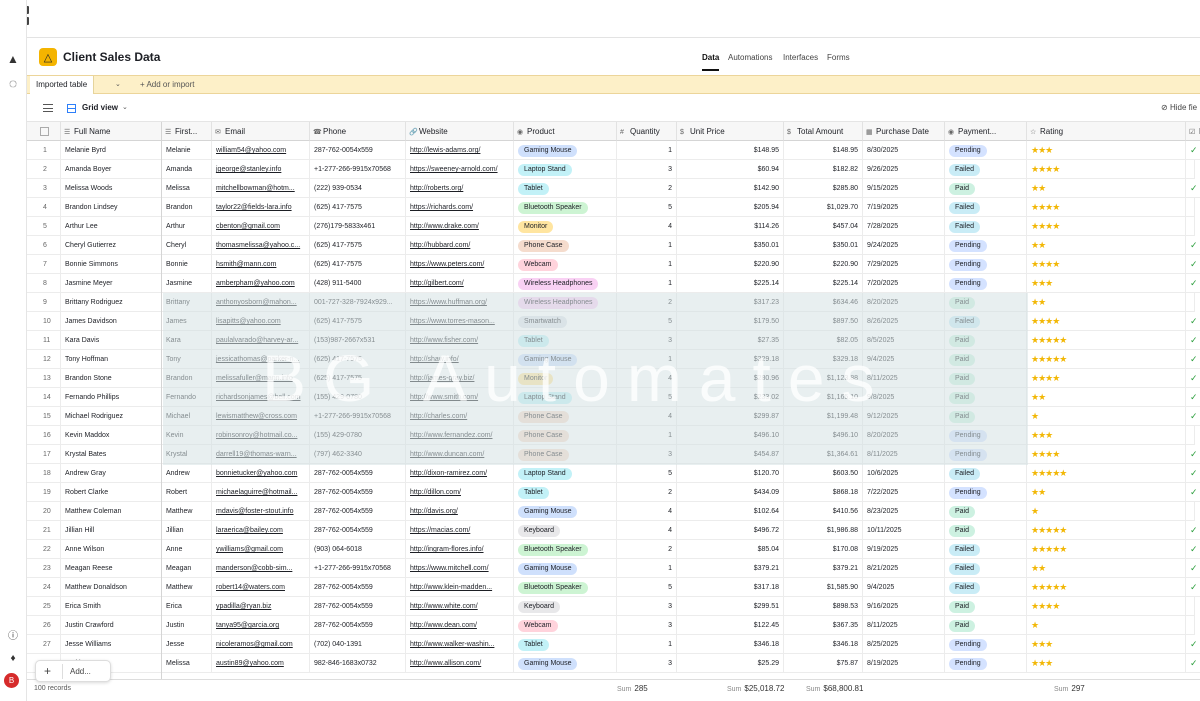 This screenshot has width=1200, height=701. Describe the element at coordinates (565, 378) in the screenshot. I see `cell-product: Monitor` at that location.